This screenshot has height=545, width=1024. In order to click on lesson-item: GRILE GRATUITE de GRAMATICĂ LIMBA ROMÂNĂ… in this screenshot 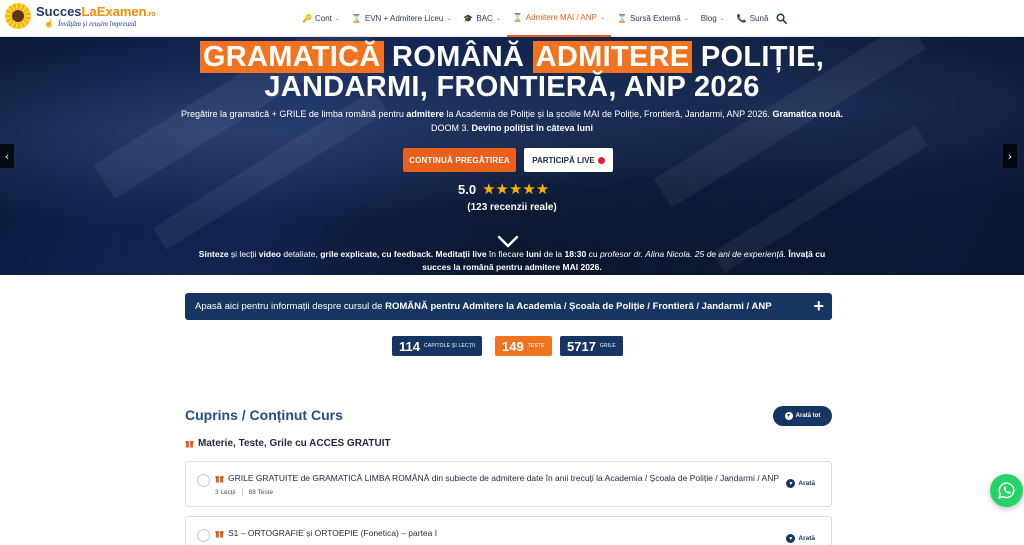, I will do `click(508, 484)`.